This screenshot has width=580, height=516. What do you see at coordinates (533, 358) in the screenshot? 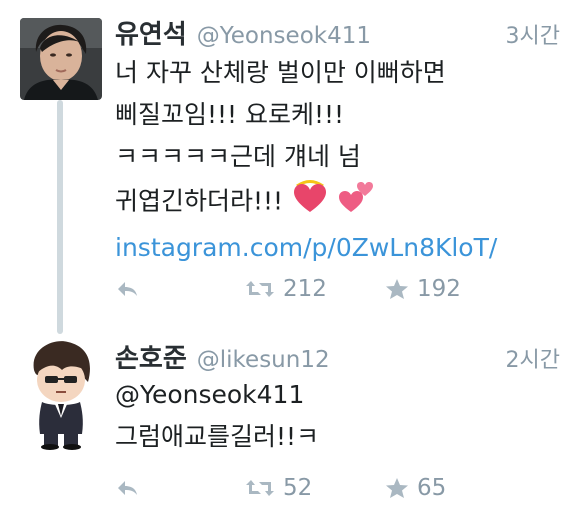
I see `timestamp: 2시간` at bounding box center [533, 358].